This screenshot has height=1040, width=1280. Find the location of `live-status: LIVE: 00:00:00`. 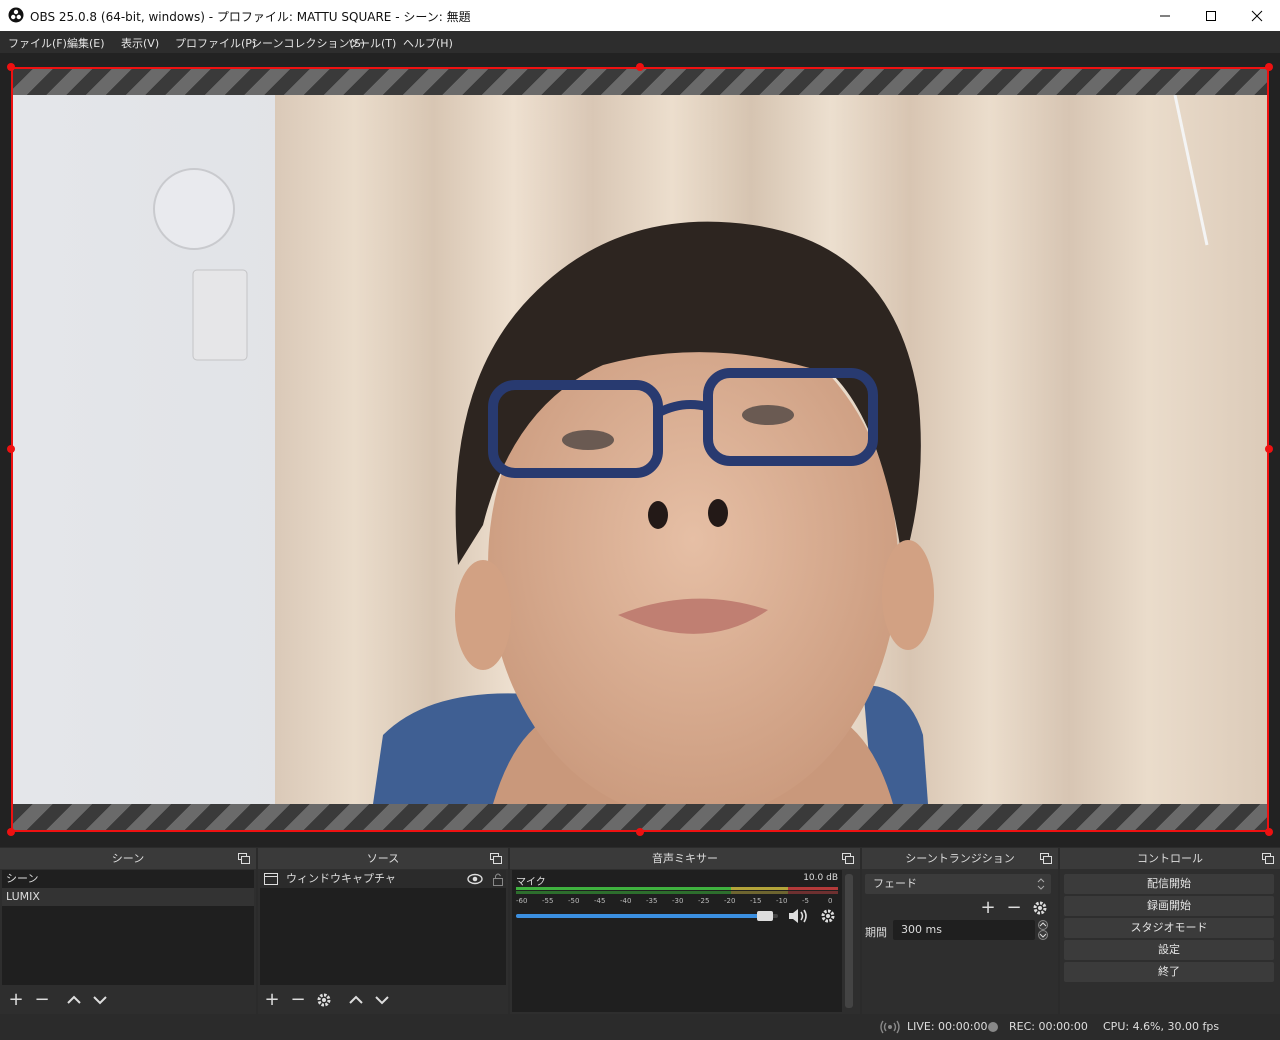

live-status: LIVE: 00:00:00 is located at coordinates (947, 1026).